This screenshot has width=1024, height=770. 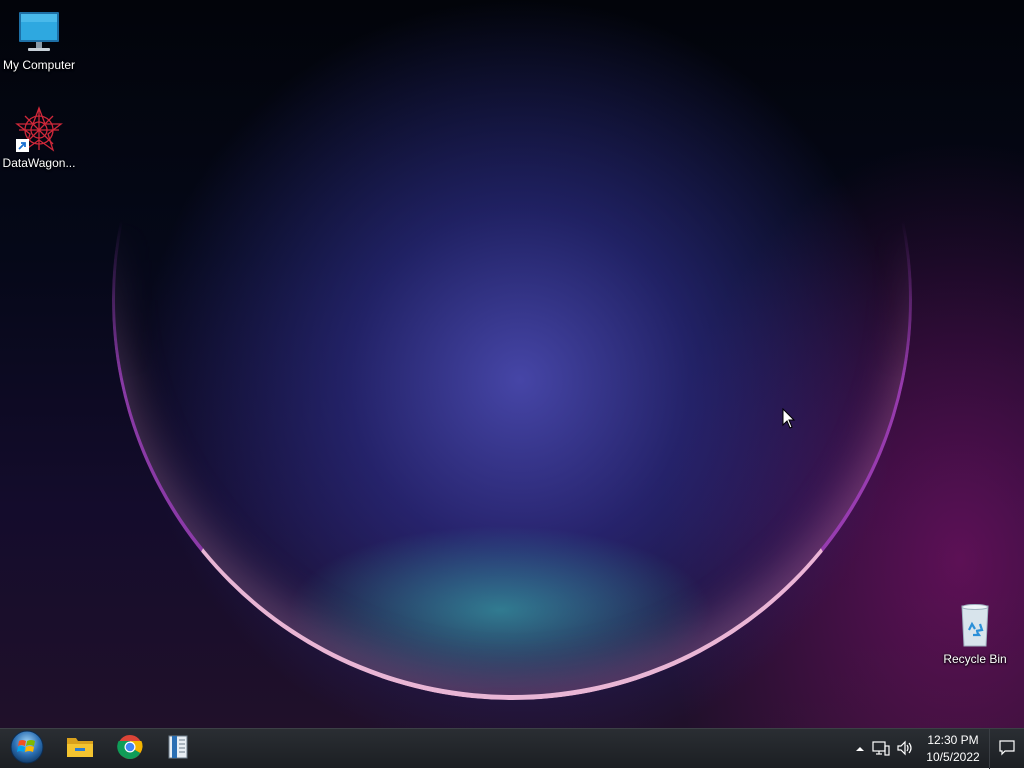 What do you see at coordinates (789, 418) in the screenshot?
I see `mouse-pointer-icon` at bounding box center [789, 418].